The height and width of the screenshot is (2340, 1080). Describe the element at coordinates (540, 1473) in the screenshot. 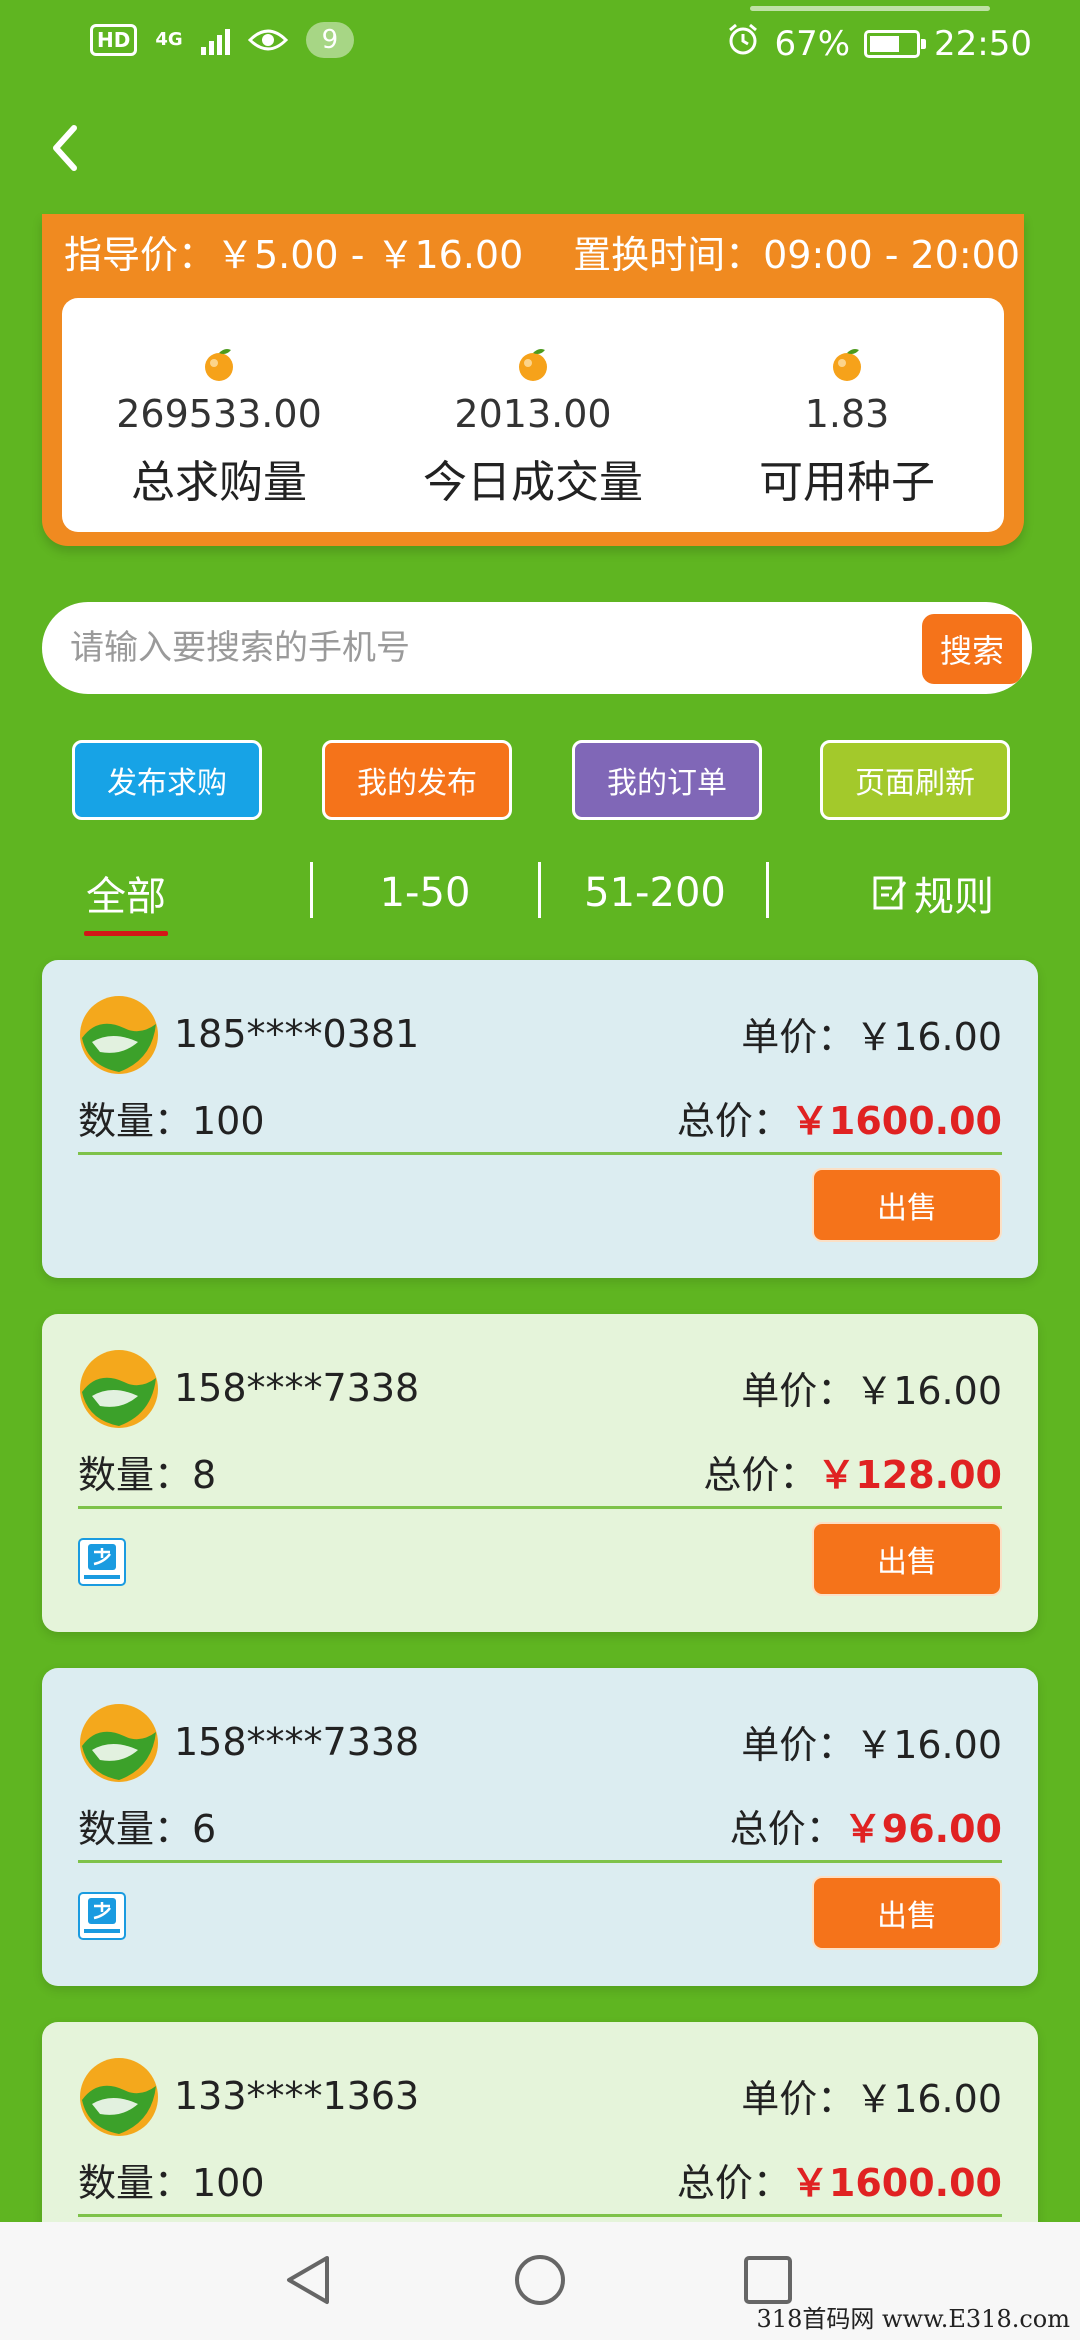

I see `listing-card: 158****7338 单价：￥16.00 数量：8 总价：￥128.00 出售` at that location.